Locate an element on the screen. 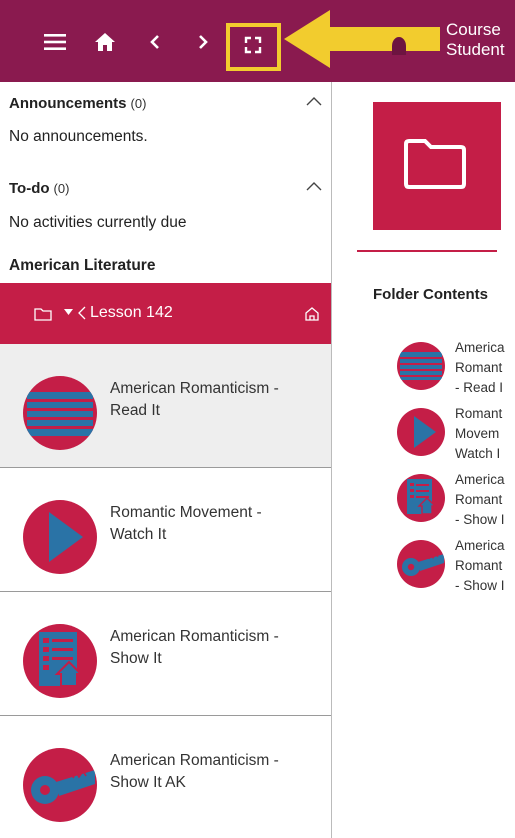 The width and height of the screenshot is (515, 838). home-icon is located at coordinates (105, 42).